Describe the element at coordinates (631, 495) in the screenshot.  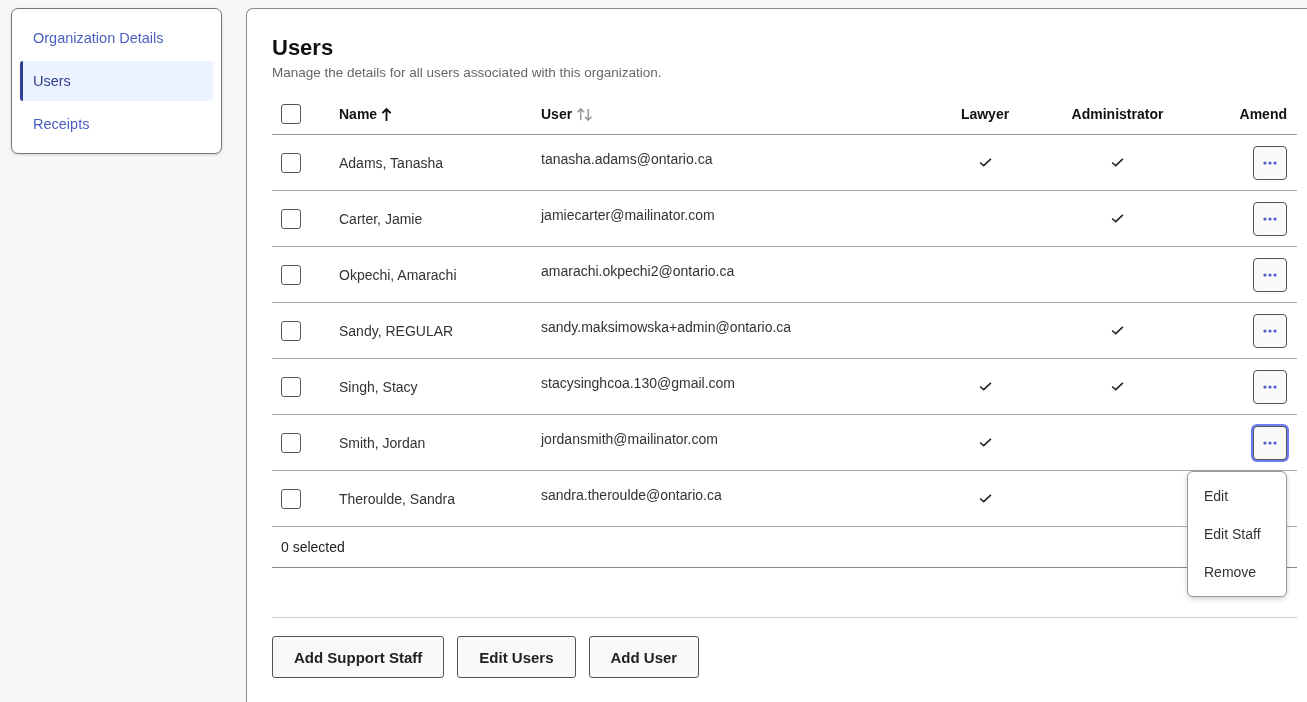
I see `table-cell: sandra.theroulde@ontario.ca` at that location.